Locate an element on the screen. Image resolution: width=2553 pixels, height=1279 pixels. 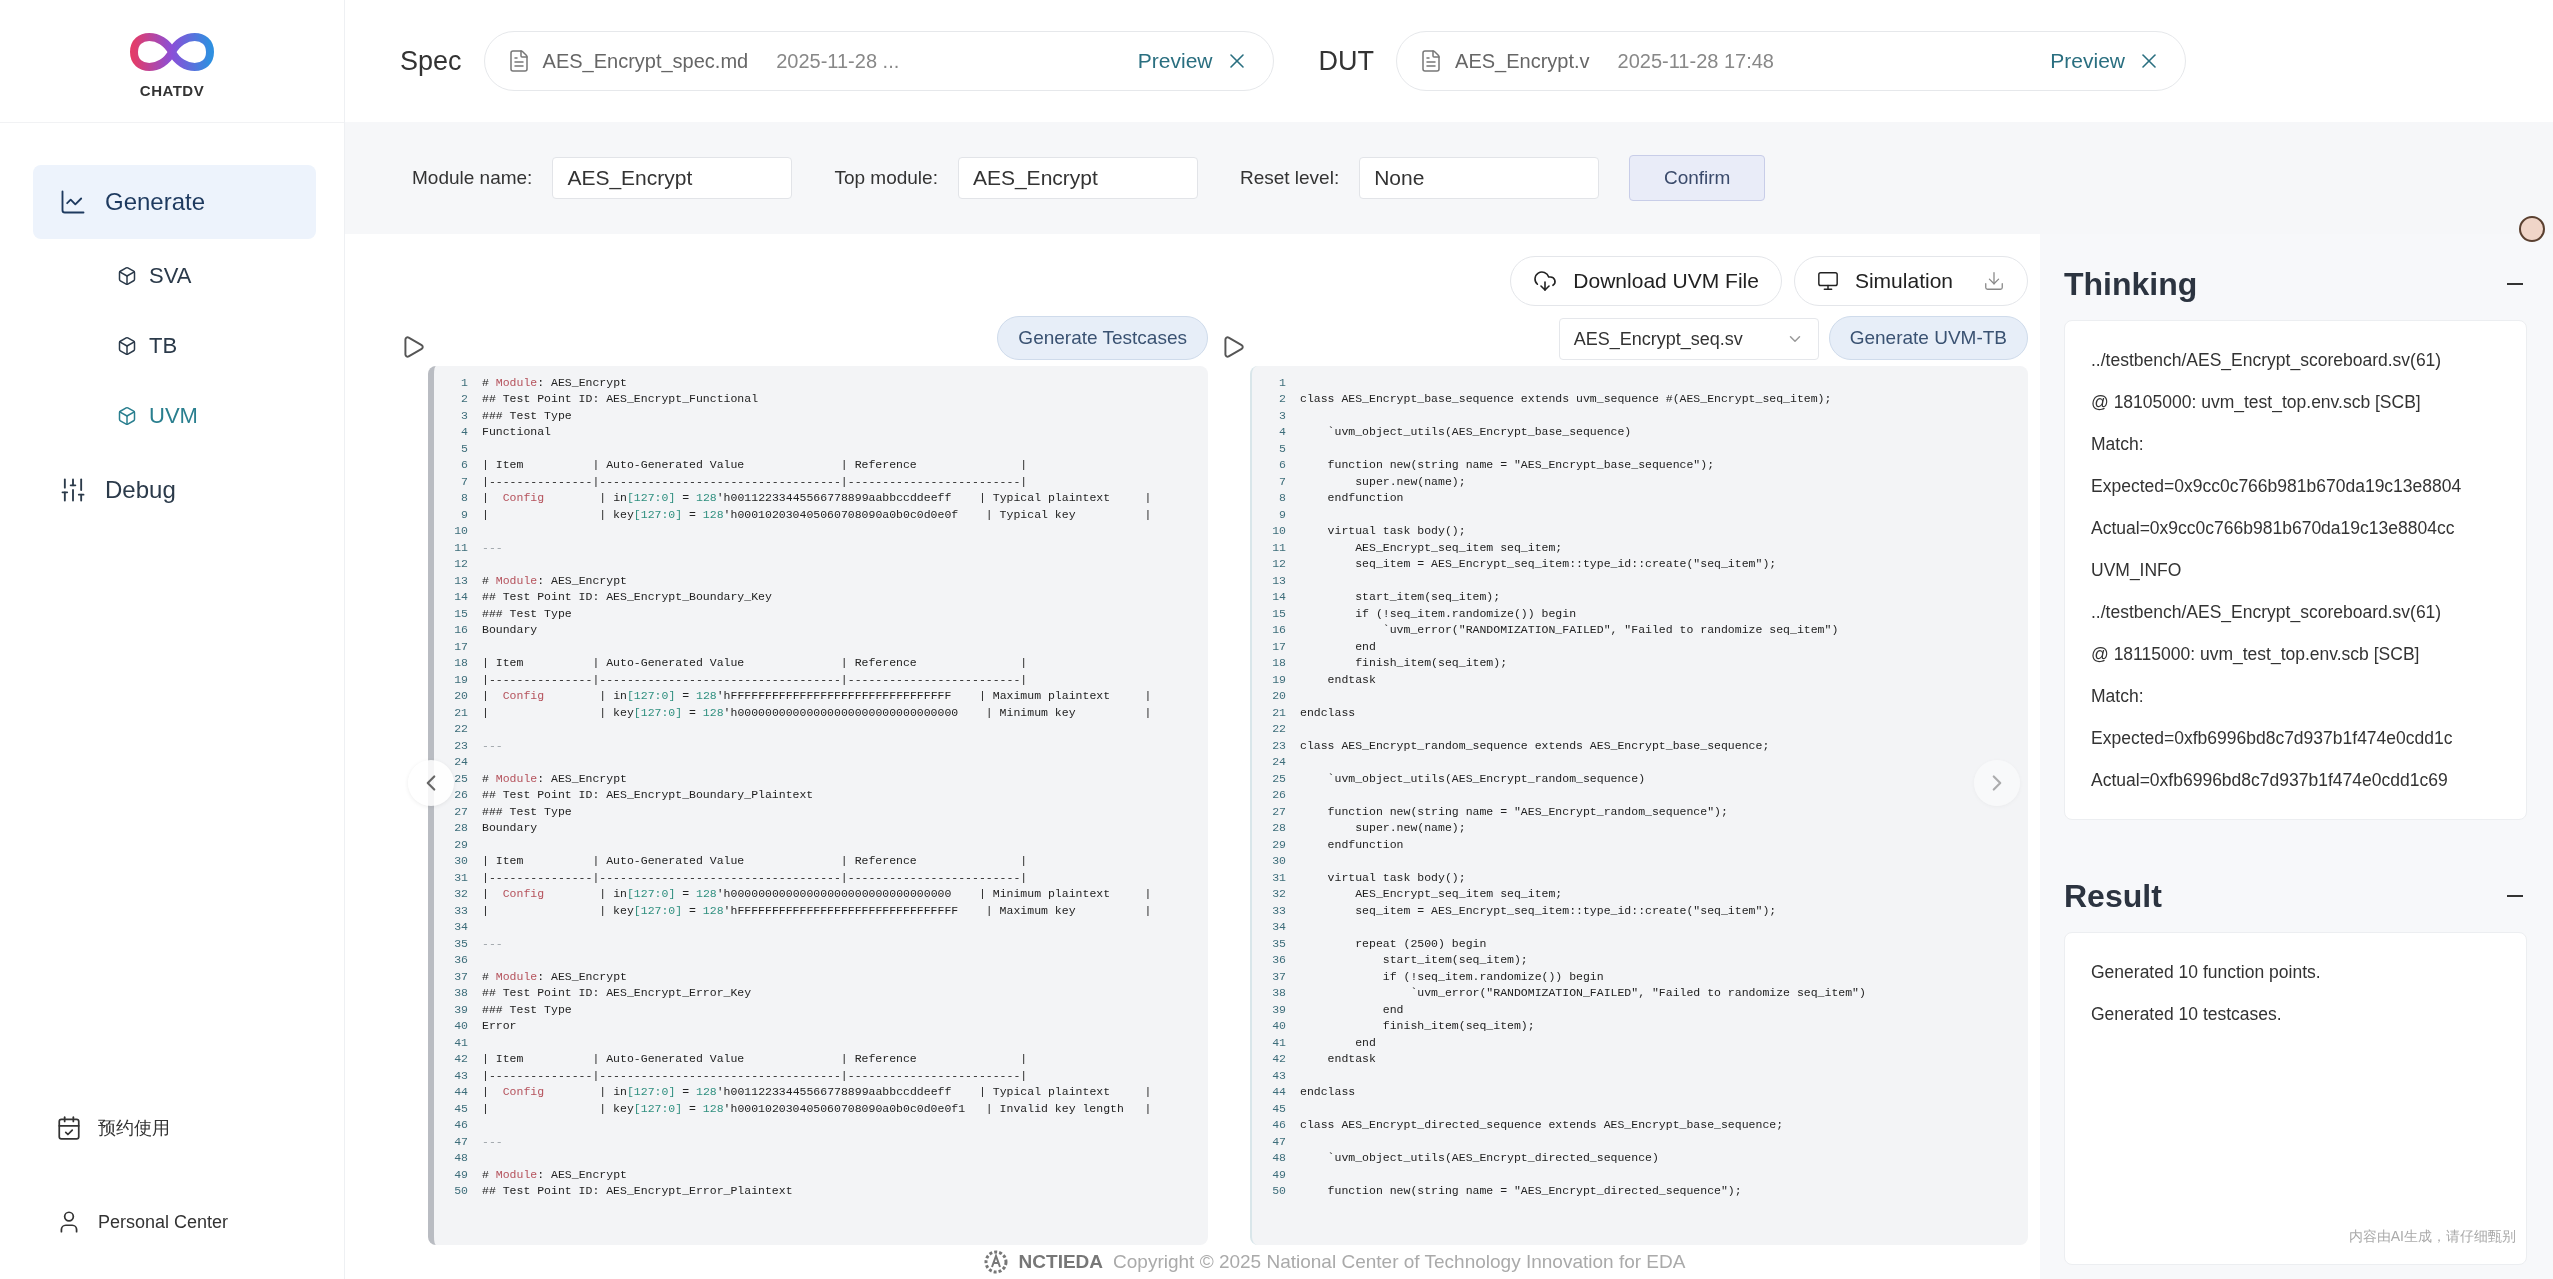
line-number: 39 is located at coordinates (1279, 1009).